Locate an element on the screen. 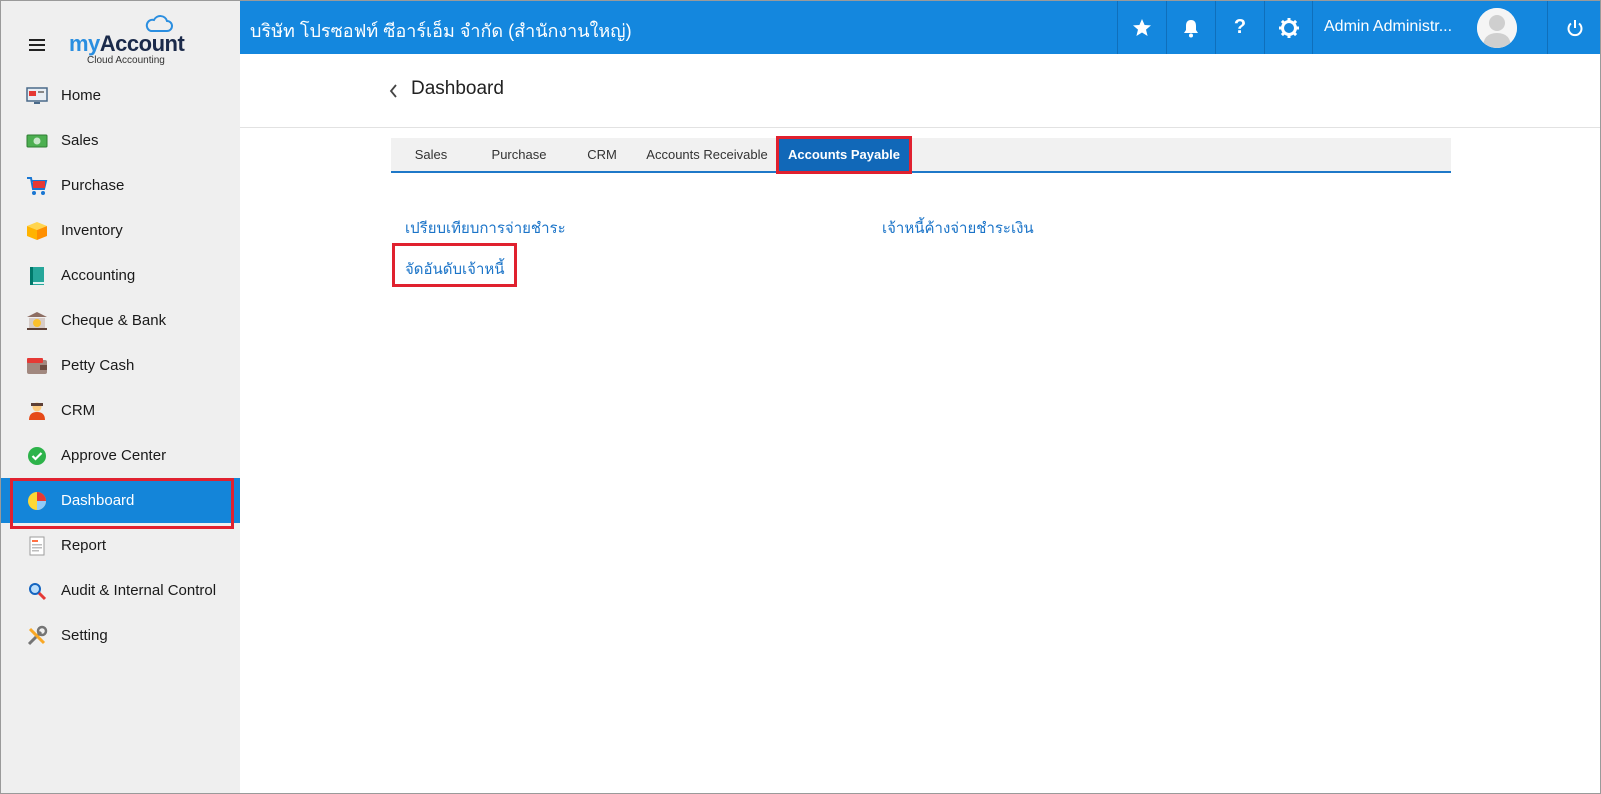 This screenshot has height=794, width=1601. pie-chart-icon is located at coordinates (37, 501).